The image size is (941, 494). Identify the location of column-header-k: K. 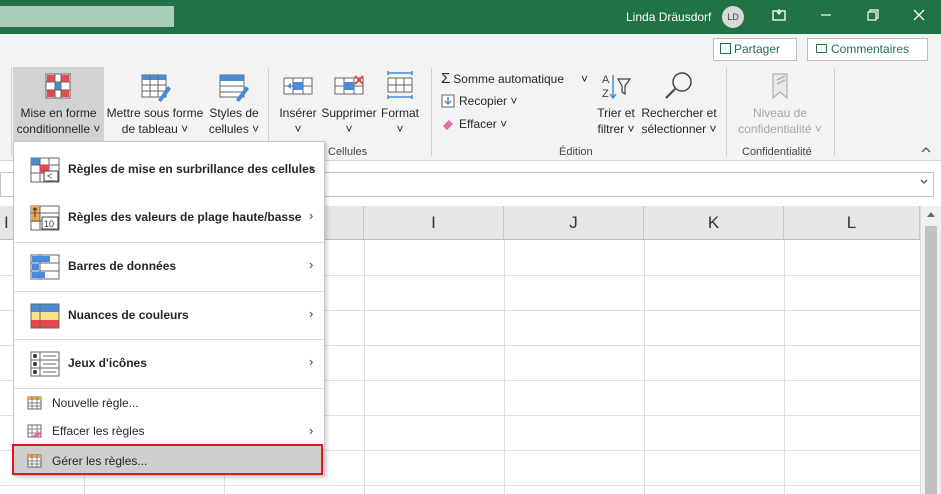
(714, 223).